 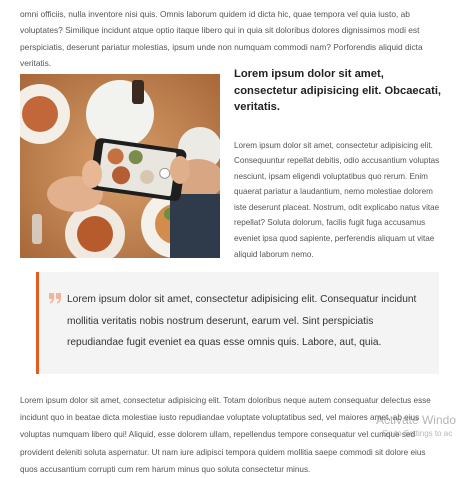 I want to click on quote-icon, so click(x=55, y=298).